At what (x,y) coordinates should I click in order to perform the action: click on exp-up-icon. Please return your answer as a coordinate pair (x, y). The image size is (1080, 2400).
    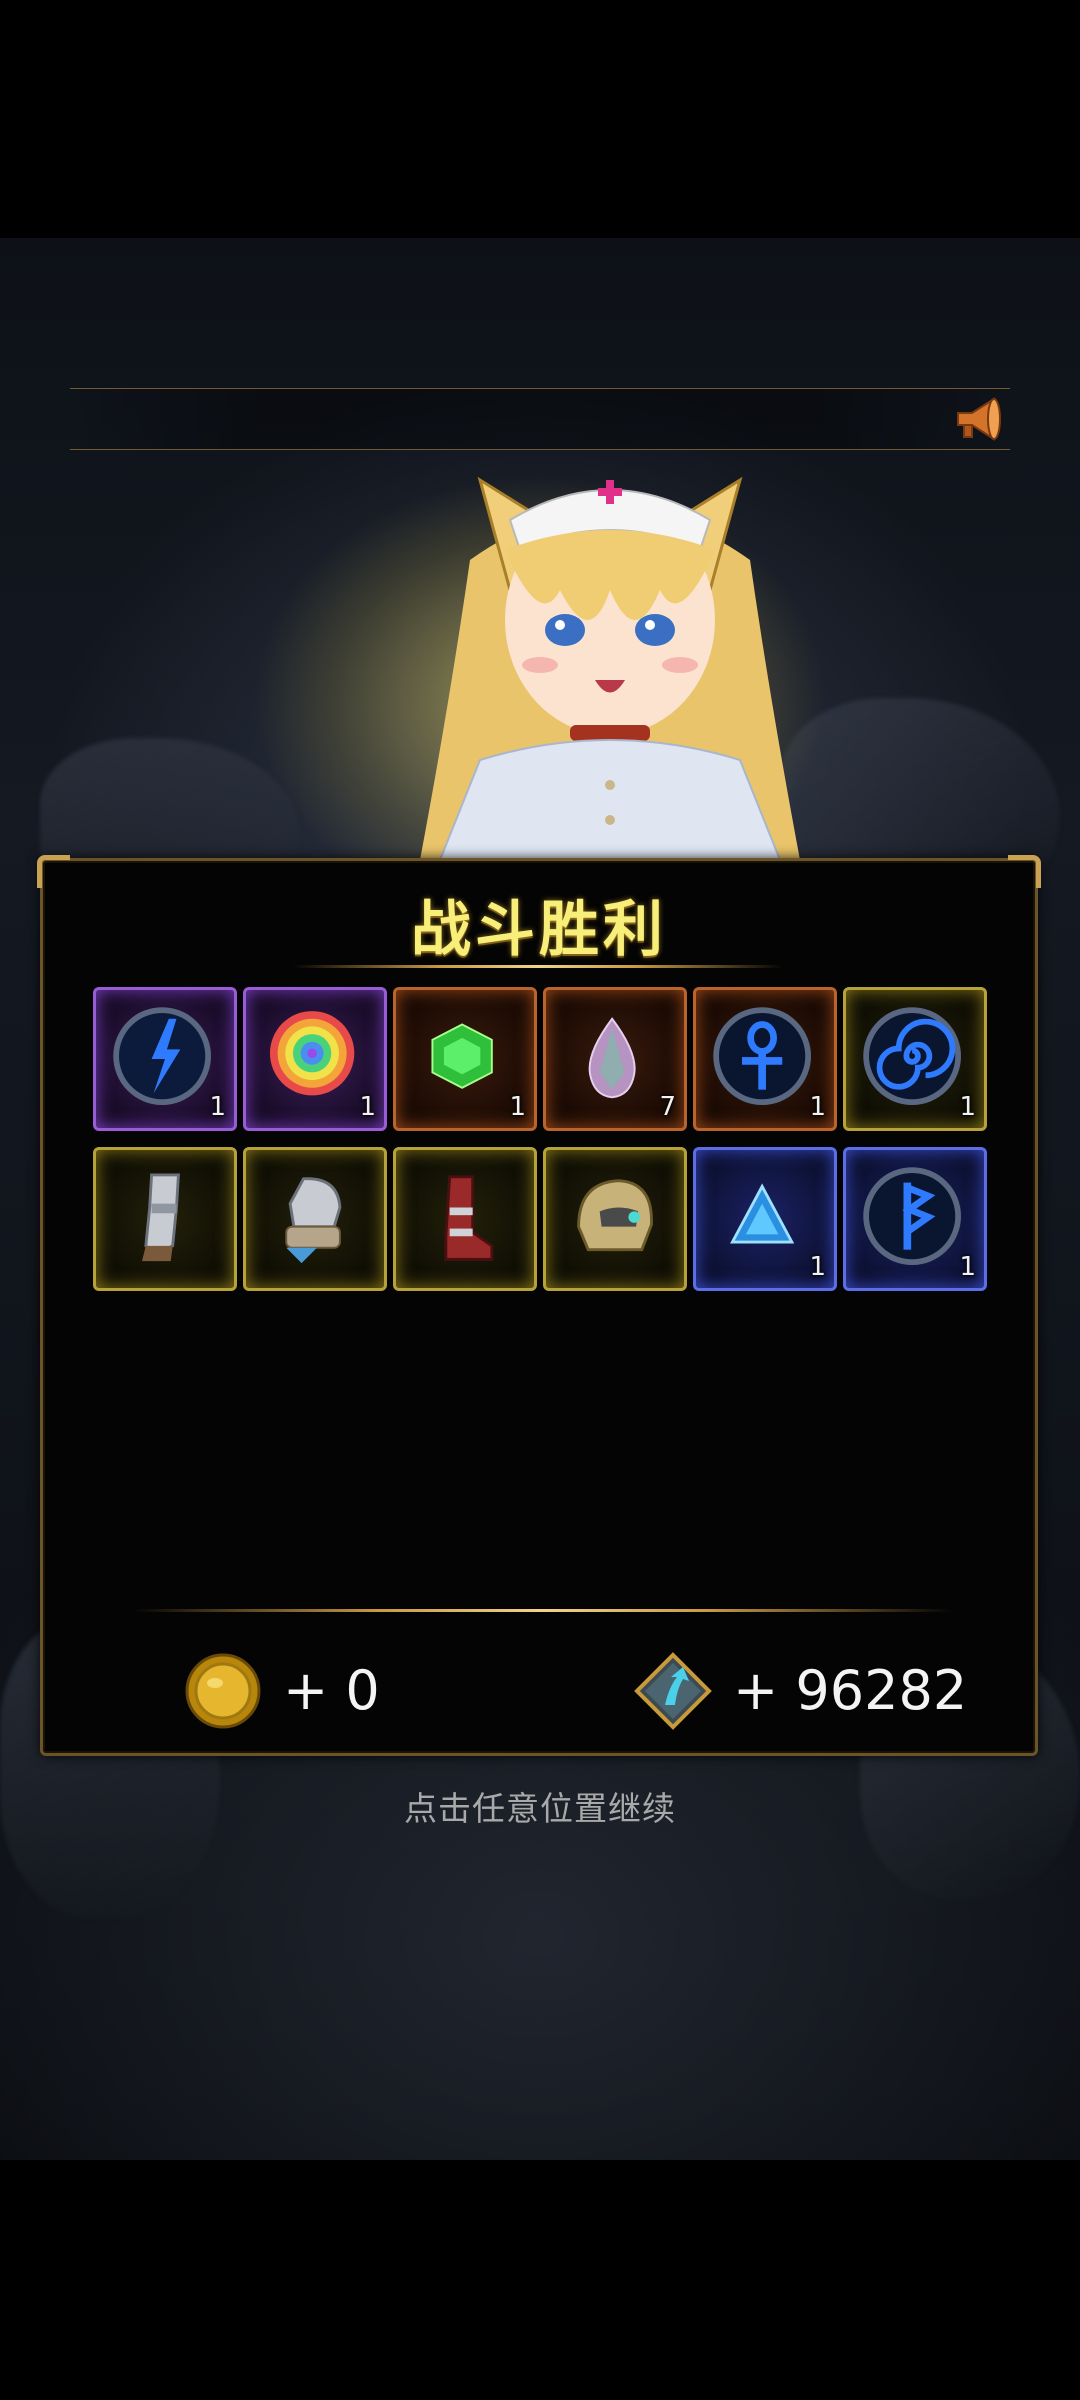
    Looking at the image, I should click on (673, 1691).